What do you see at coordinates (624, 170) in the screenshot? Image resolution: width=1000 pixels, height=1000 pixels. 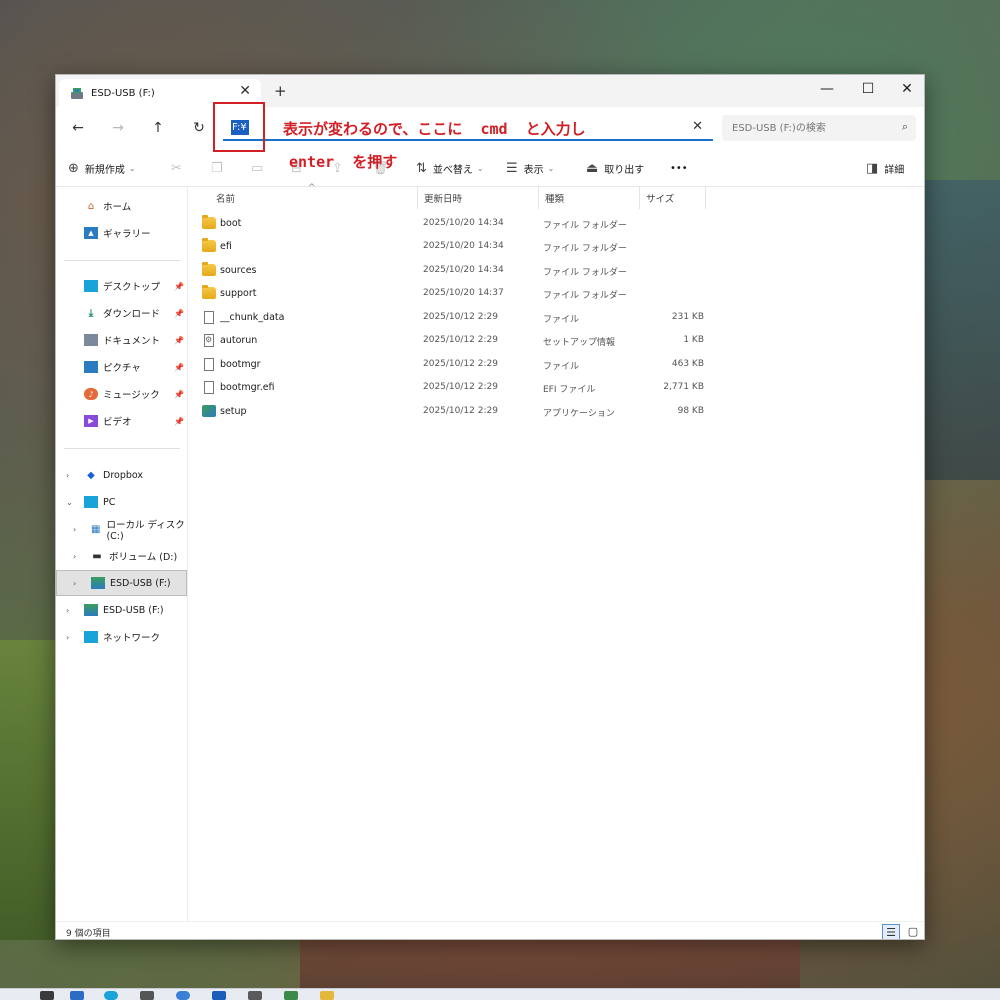 I see `eject-button-label: 取り出す` at bounding box center [624, 170].